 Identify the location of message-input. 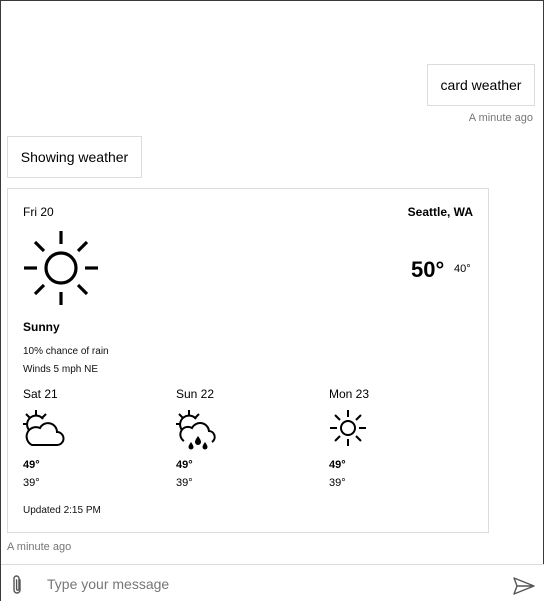
(267, 584).